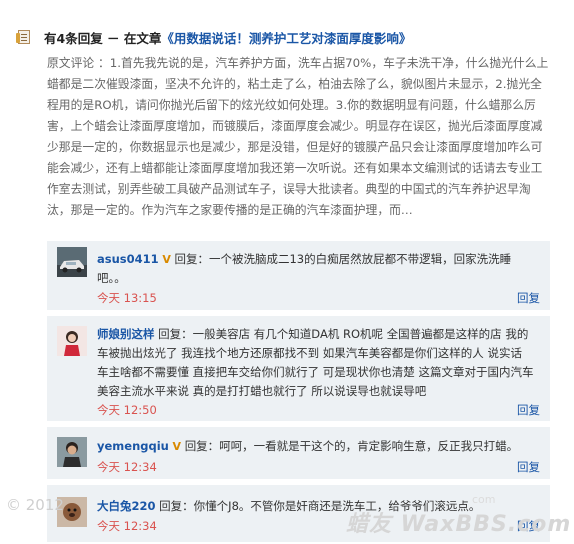 The width and height of the screenshot is (574, 544). What do you see at coordinates (23, 37) in the screenshot?
I see `document-icon` at bounding box center [23, 37].